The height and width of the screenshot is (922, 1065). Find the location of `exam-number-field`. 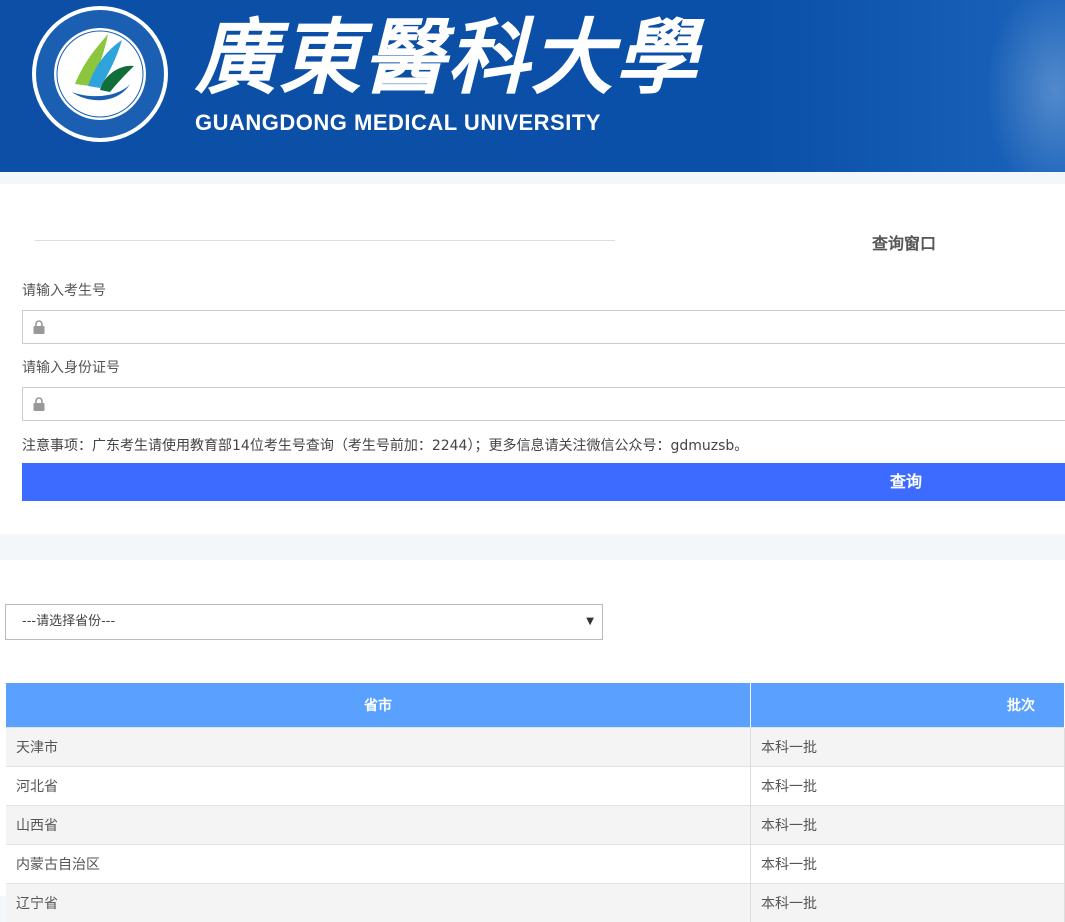

exam-number-field is located at coordinates (543, 327).